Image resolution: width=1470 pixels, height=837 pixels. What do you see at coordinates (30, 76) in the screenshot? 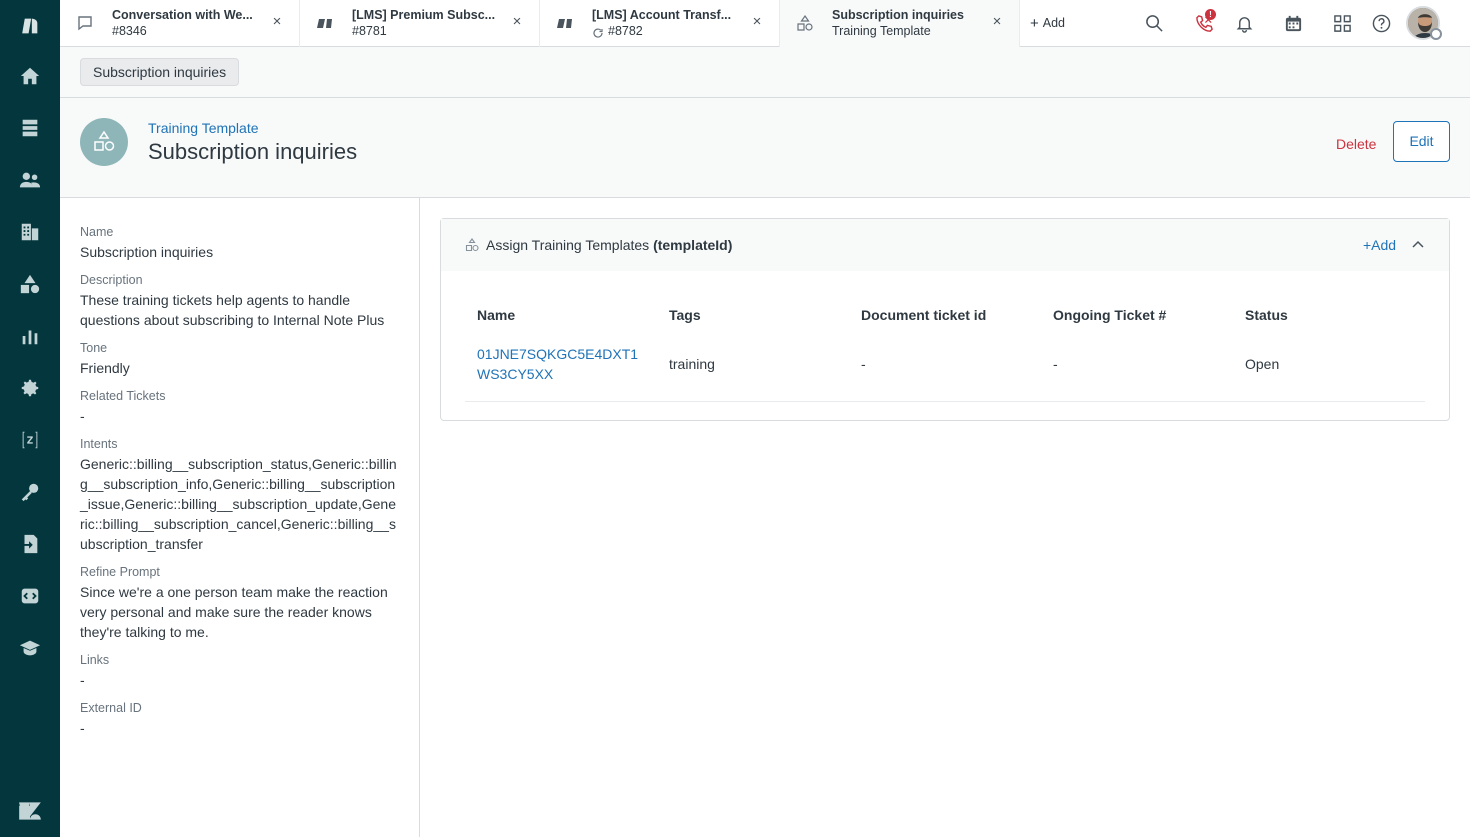
I see `home-icon` at bounding box center [30, 76].